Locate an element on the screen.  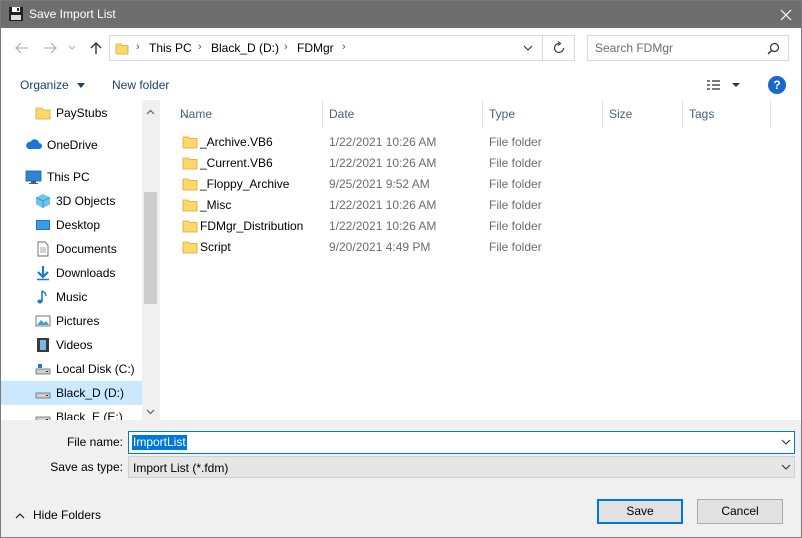
organize-button: Organize is located at coordinates (53, 85).